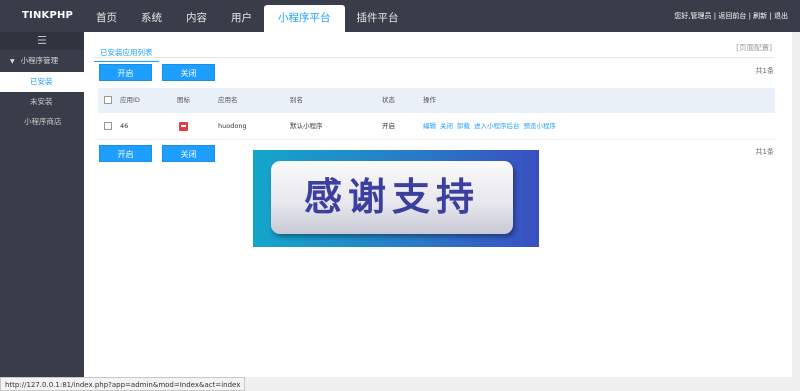 The height and width of the screenshot is (391, 800). Describe the element at coordinates (108, 100) in the screenshot. I see `select-all-checkbox` at that location.